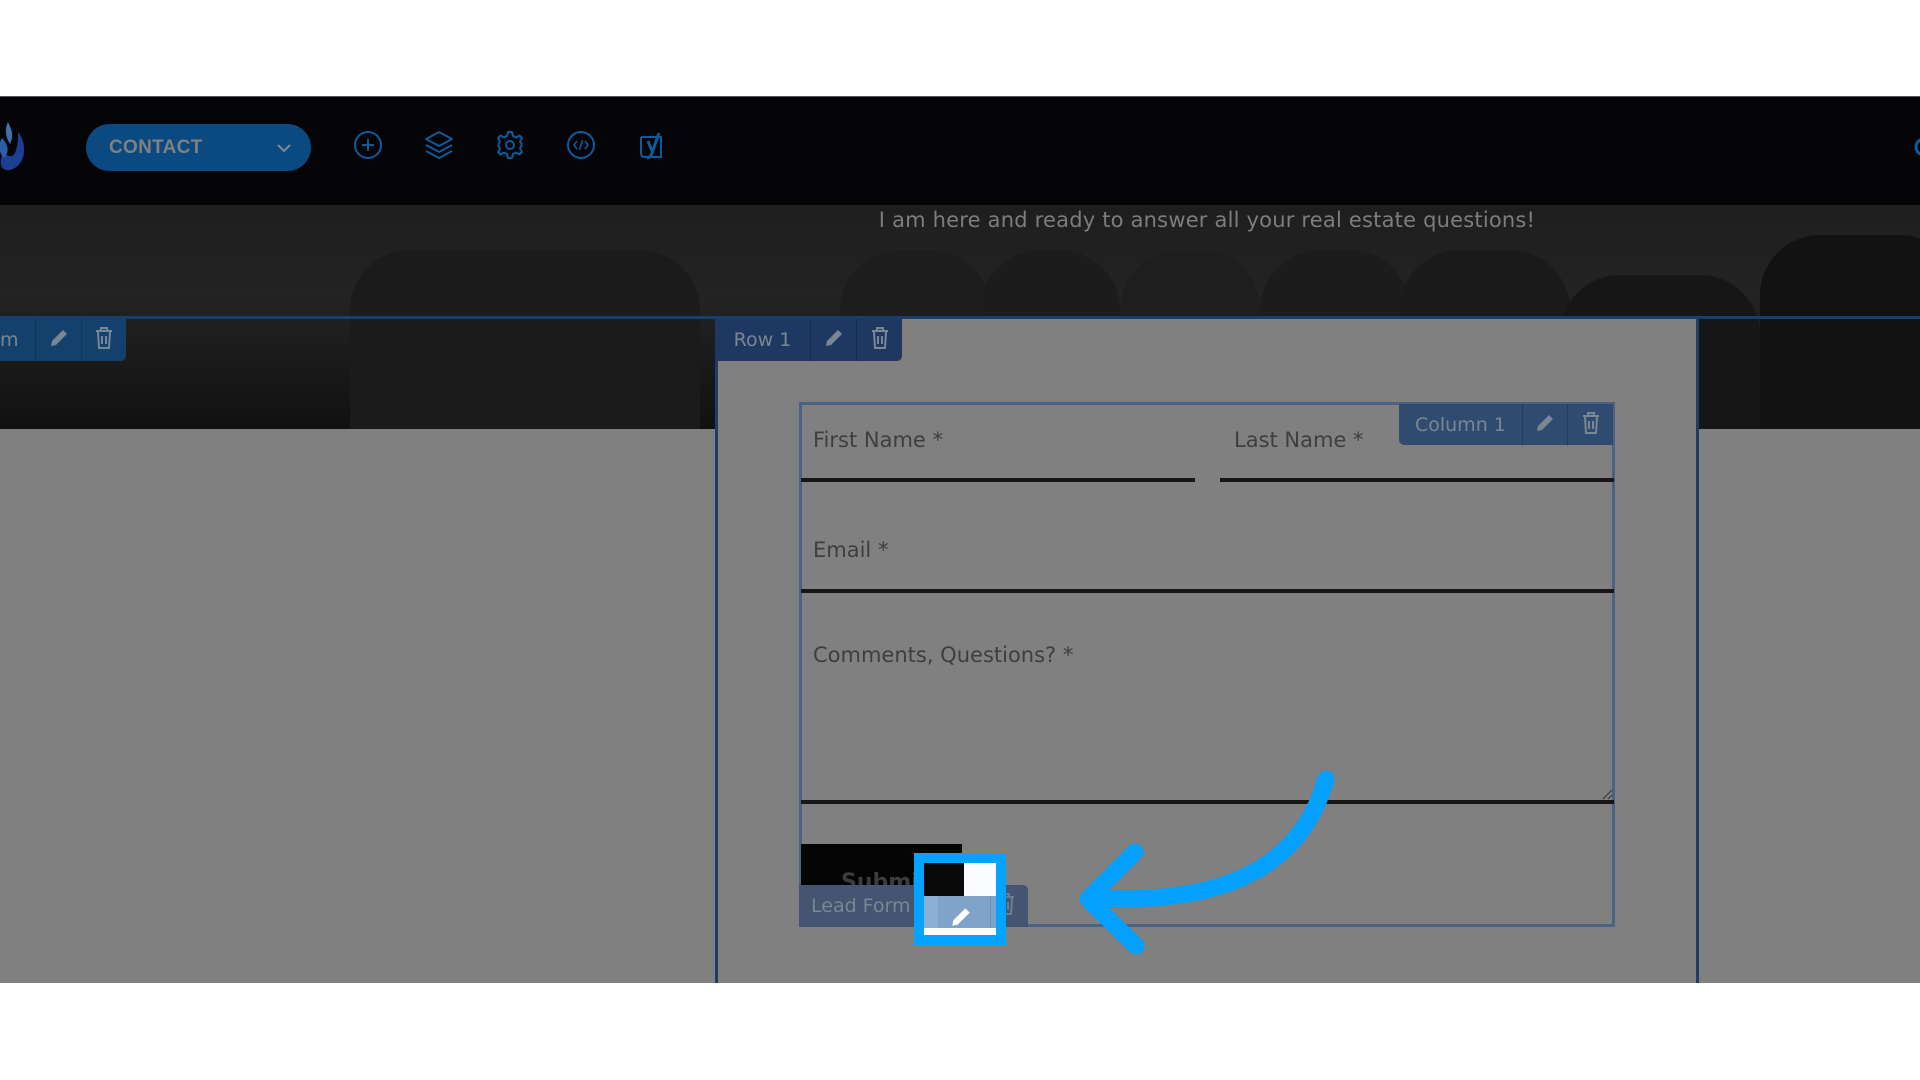  I want to click on last-name-field: Last Name *, so click(1417, 451).